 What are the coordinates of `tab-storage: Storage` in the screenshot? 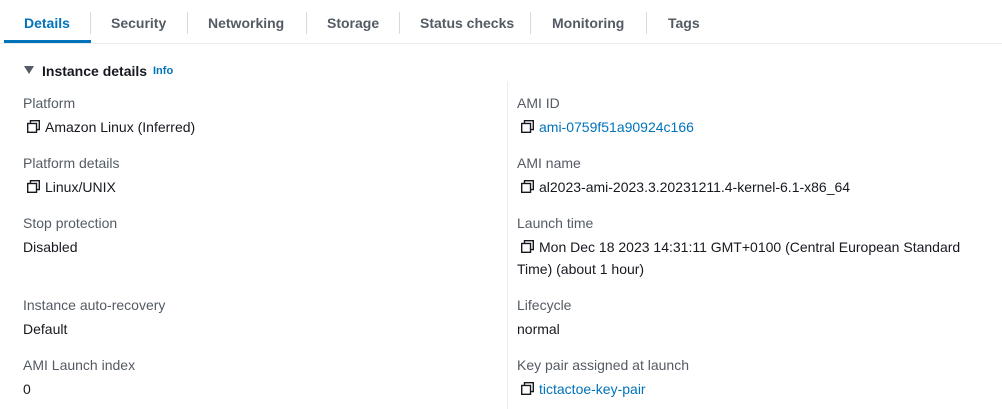 It's located at (353, 22).